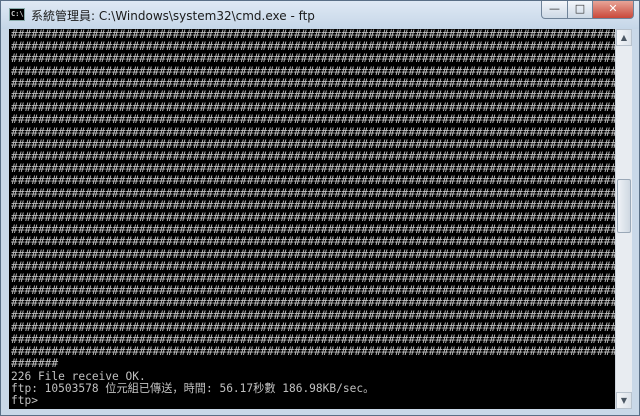 The image size is (640, 416). I want to click on maximize-button: □, so click(580, 10).